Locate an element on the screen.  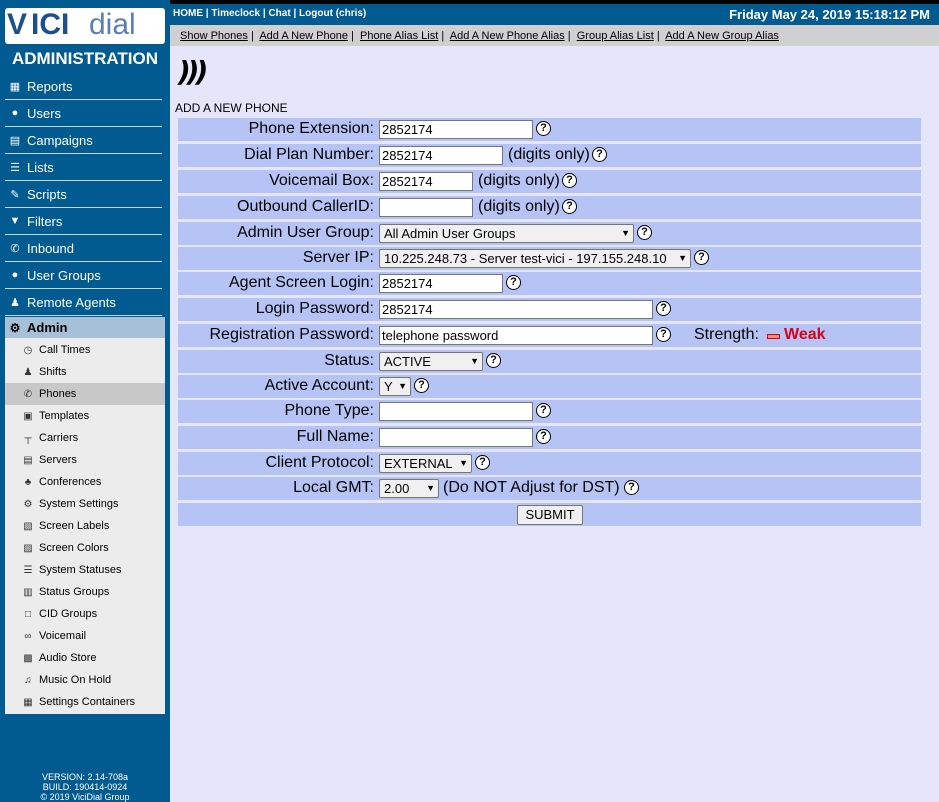
full-name-input is located at coordinates (456, 437).